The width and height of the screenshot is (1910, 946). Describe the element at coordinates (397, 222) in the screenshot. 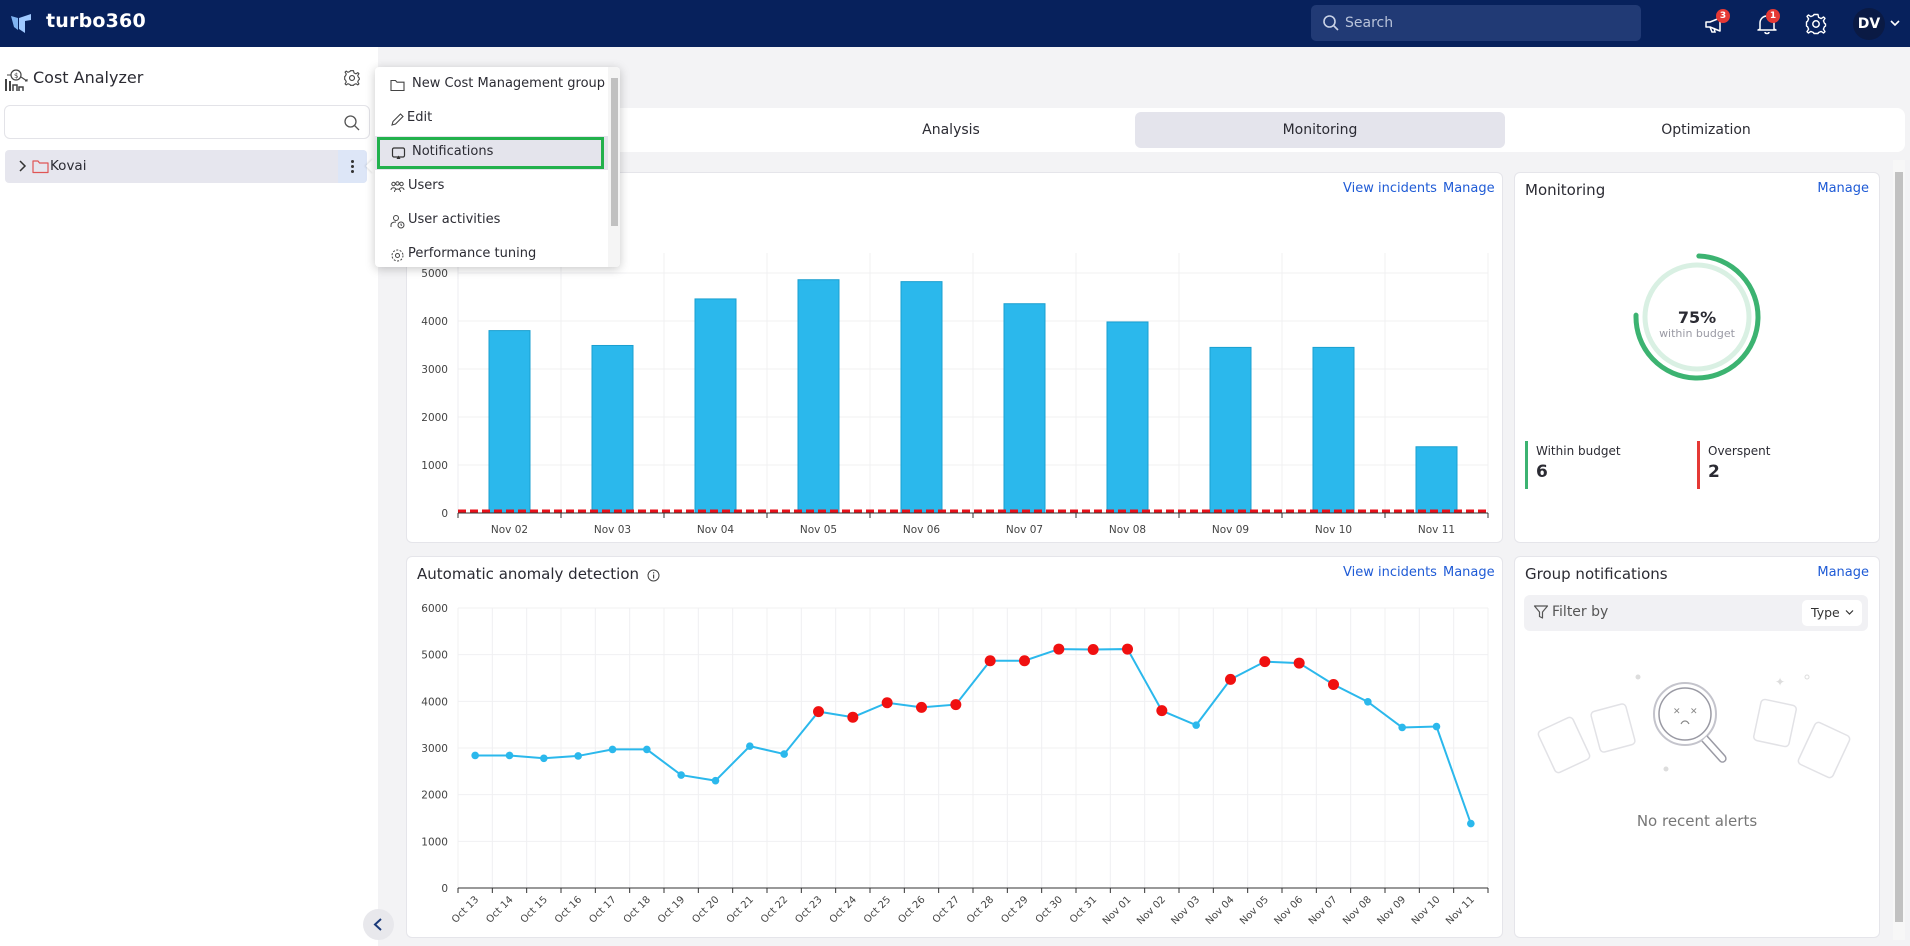

I see `user-clock-icon` at that location.